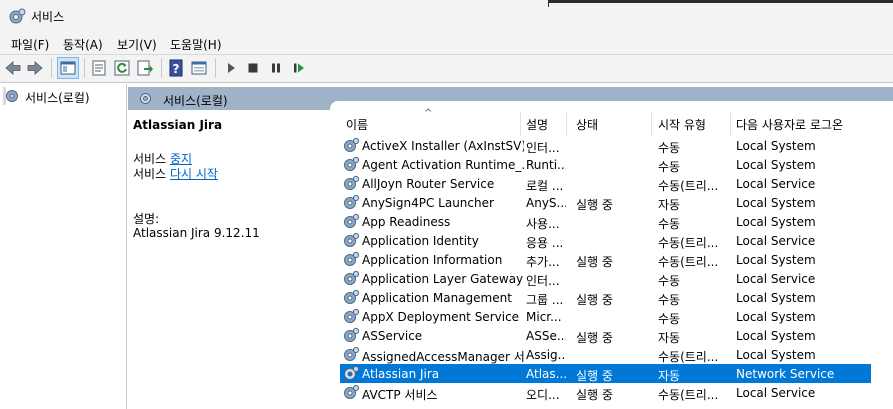 This screenshot has width=893, height=409. I want to click on restart-service-line: 서비스 다시 시작, so click(175, 173).